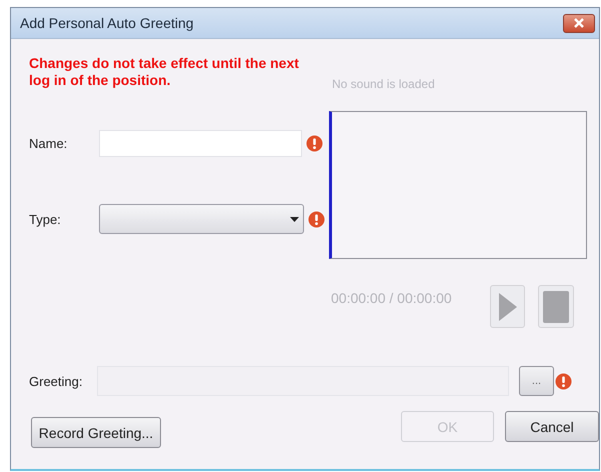  What do you see at coordinates (200, 143) in the screenshot?
I see `name-field` at bounding box center [200, 143].